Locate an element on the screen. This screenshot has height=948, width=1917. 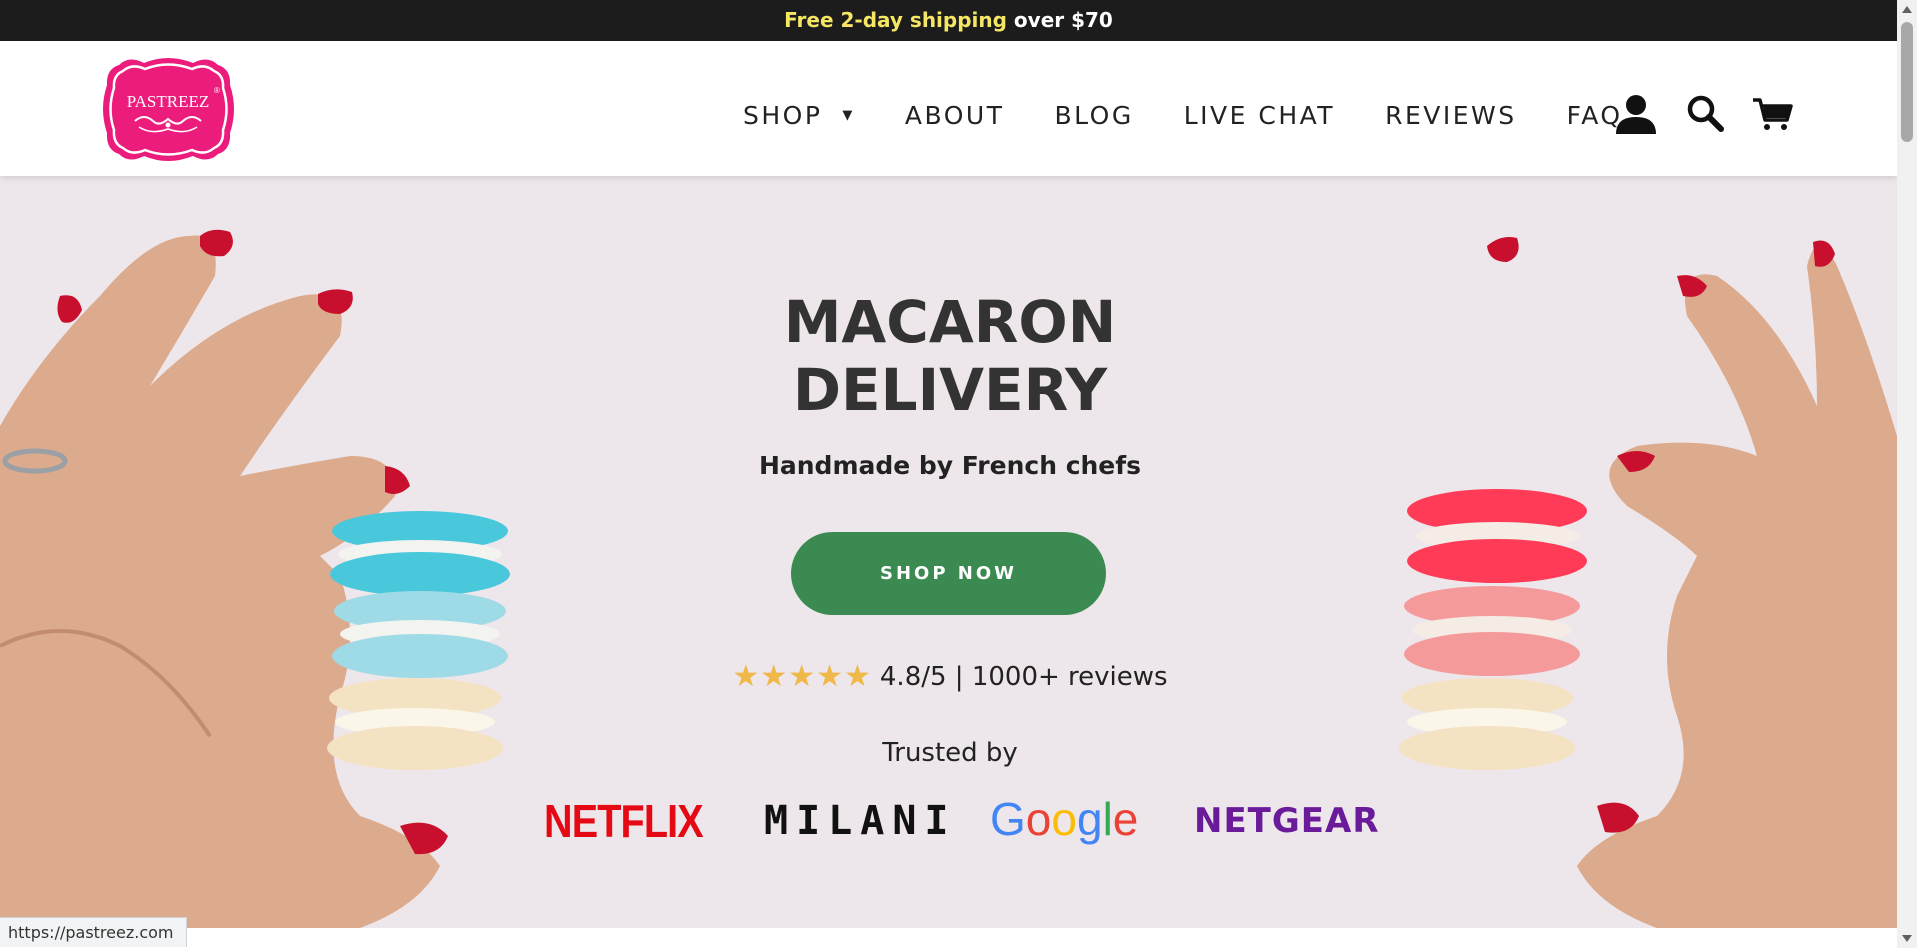
link-status-tooltip: https://pastreez.com is located at coordinates (93, 932).